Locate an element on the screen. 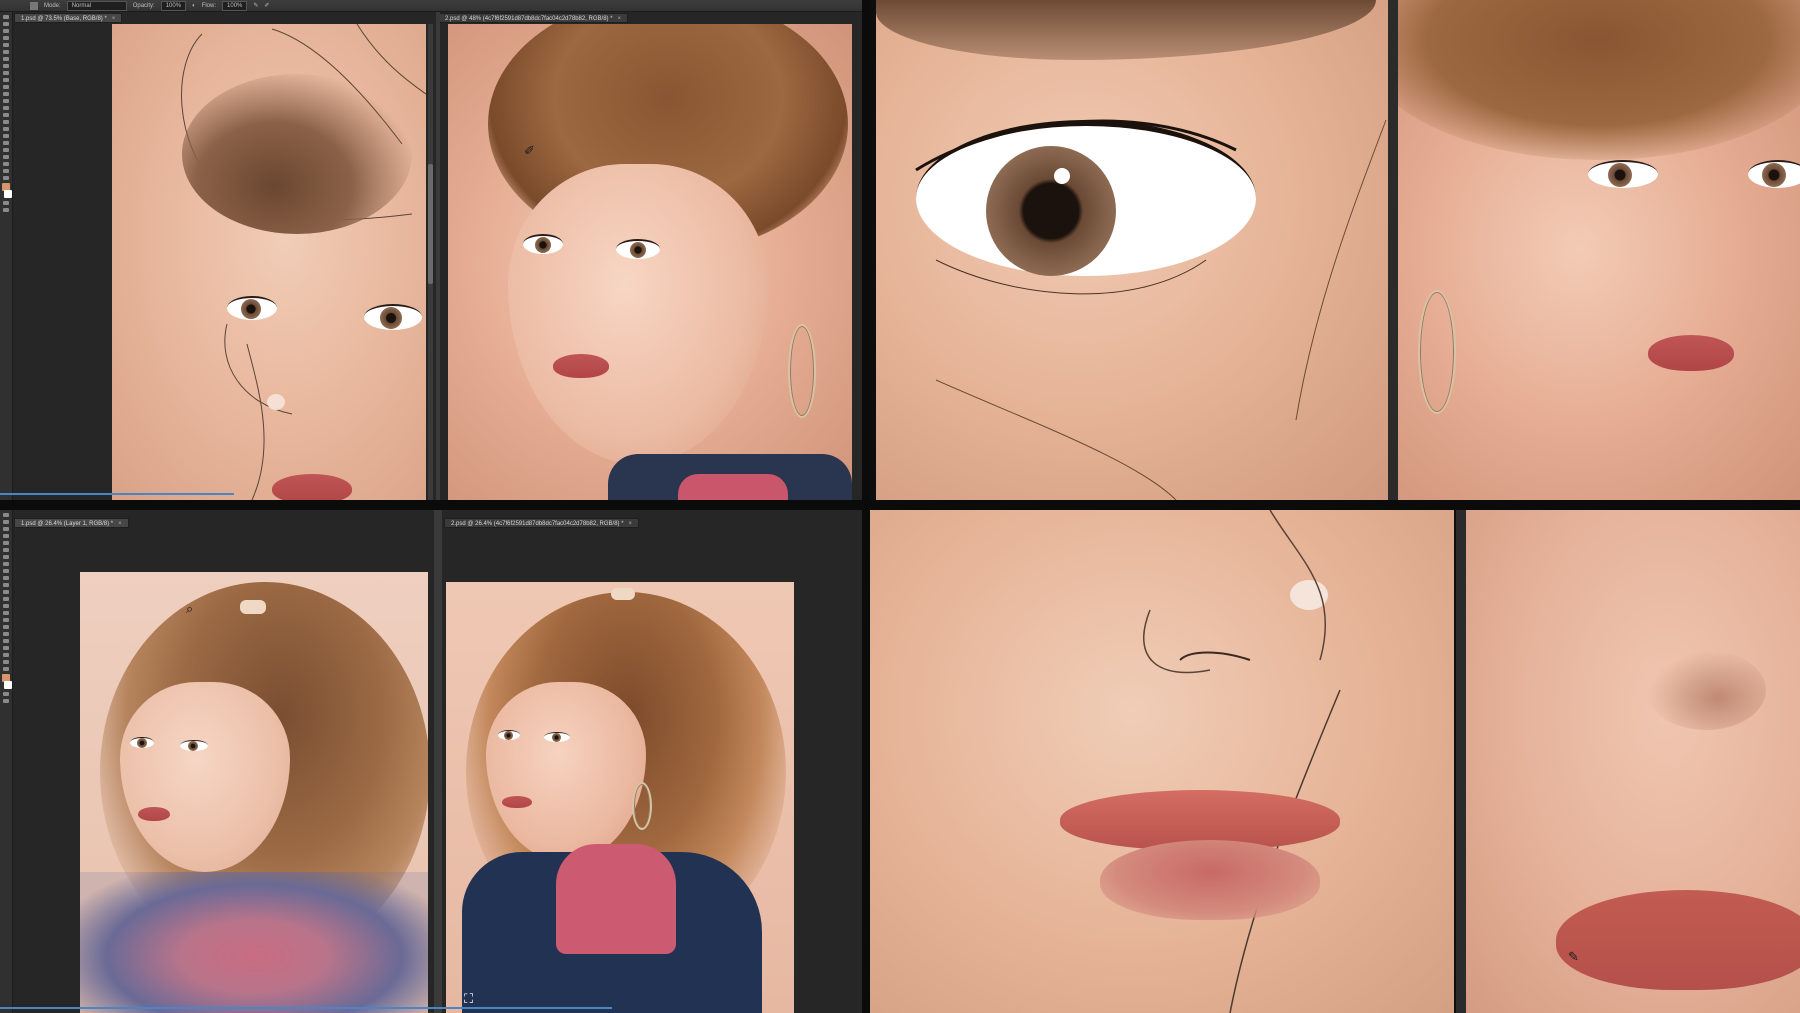 The image size is (1800, 1013). vertical-scrollbar is located at coordinates (430, 262).